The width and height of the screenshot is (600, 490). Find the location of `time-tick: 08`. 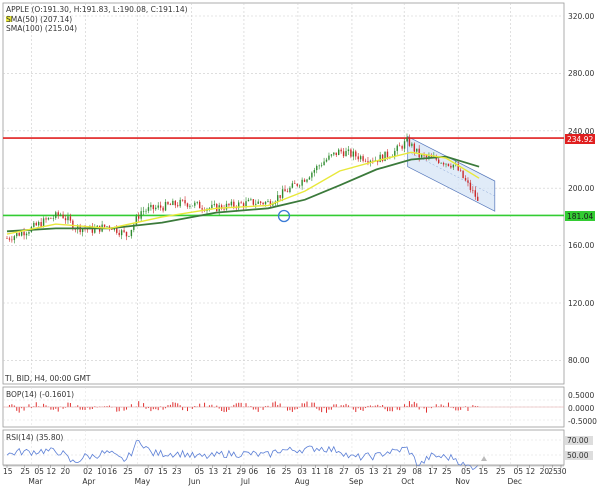

time-tick: 08 is located at coordinates (417, 471).